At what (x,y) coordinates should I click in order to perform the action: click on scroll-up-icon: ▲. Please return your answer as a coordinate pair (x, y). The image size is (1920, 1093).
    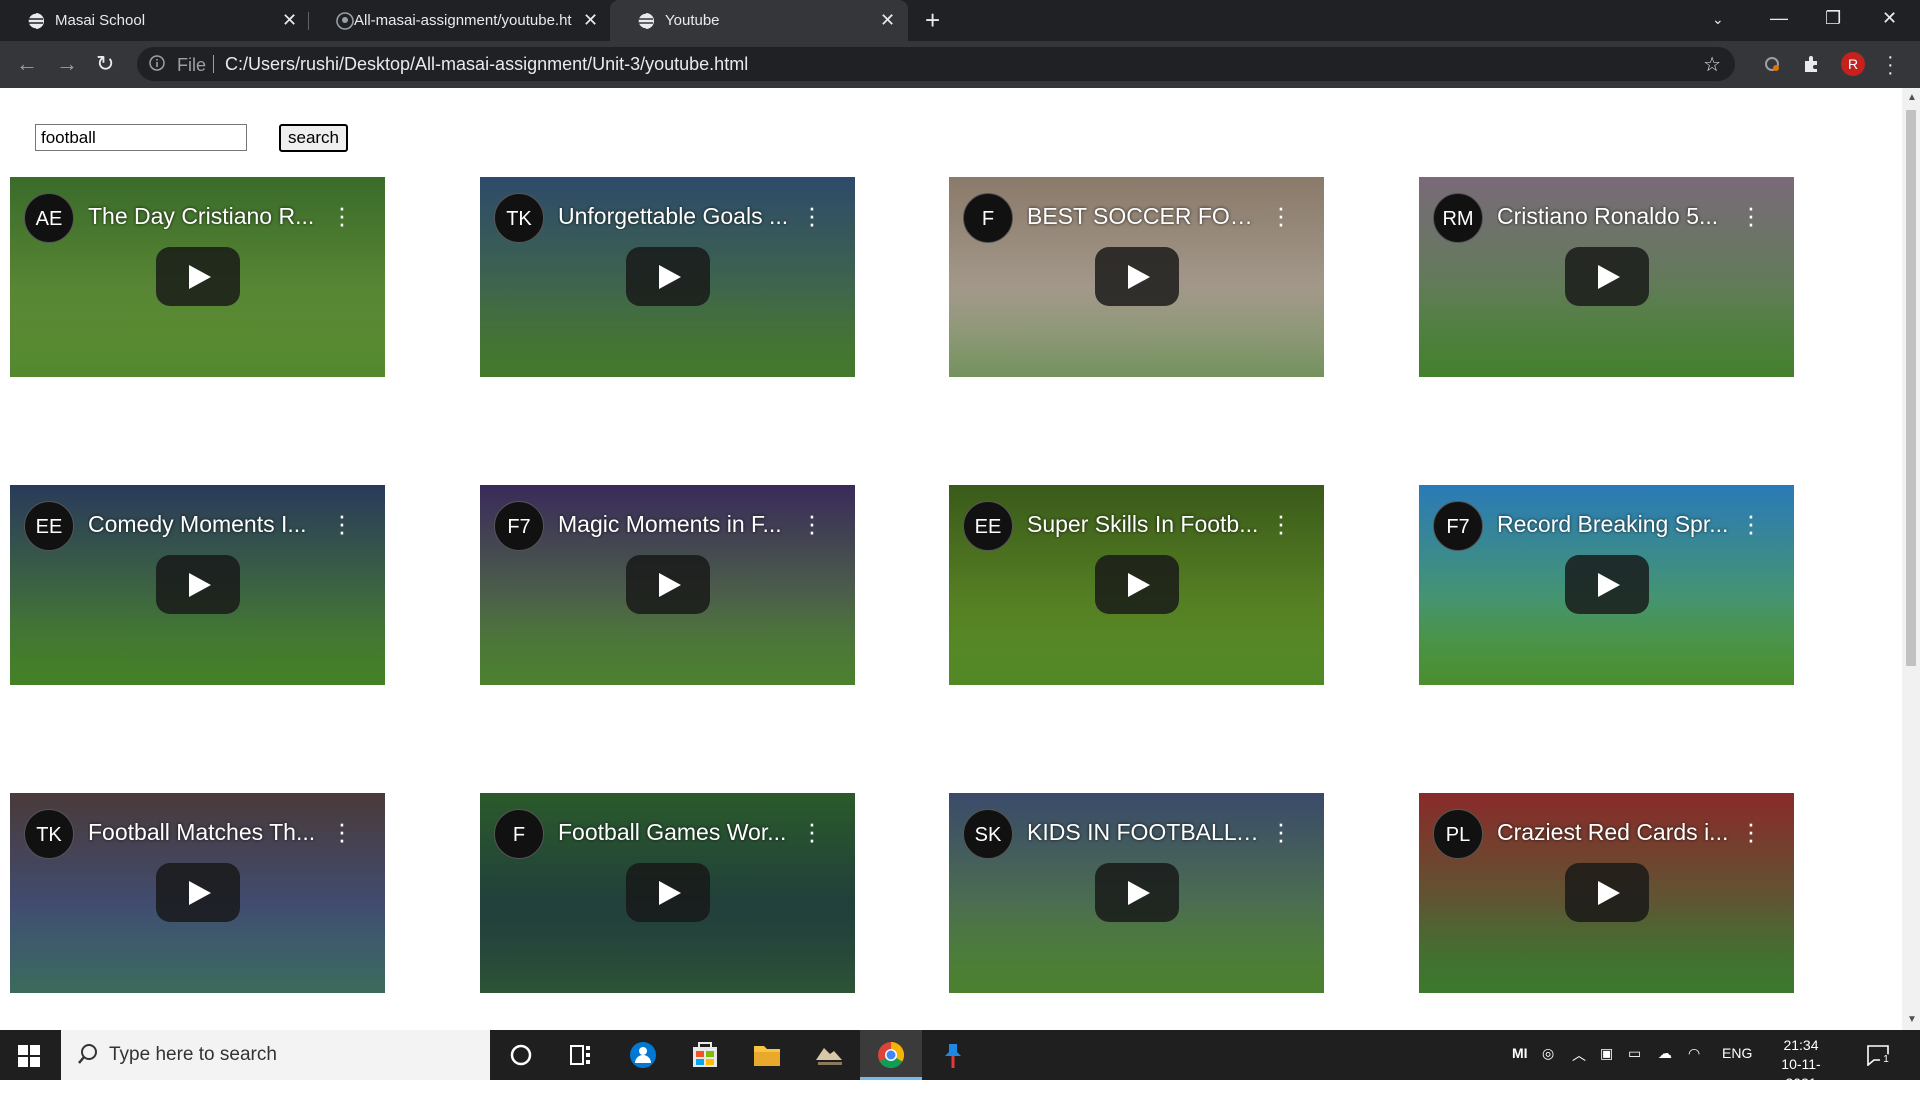
    Looking at the image, I should click on (1912, 97).